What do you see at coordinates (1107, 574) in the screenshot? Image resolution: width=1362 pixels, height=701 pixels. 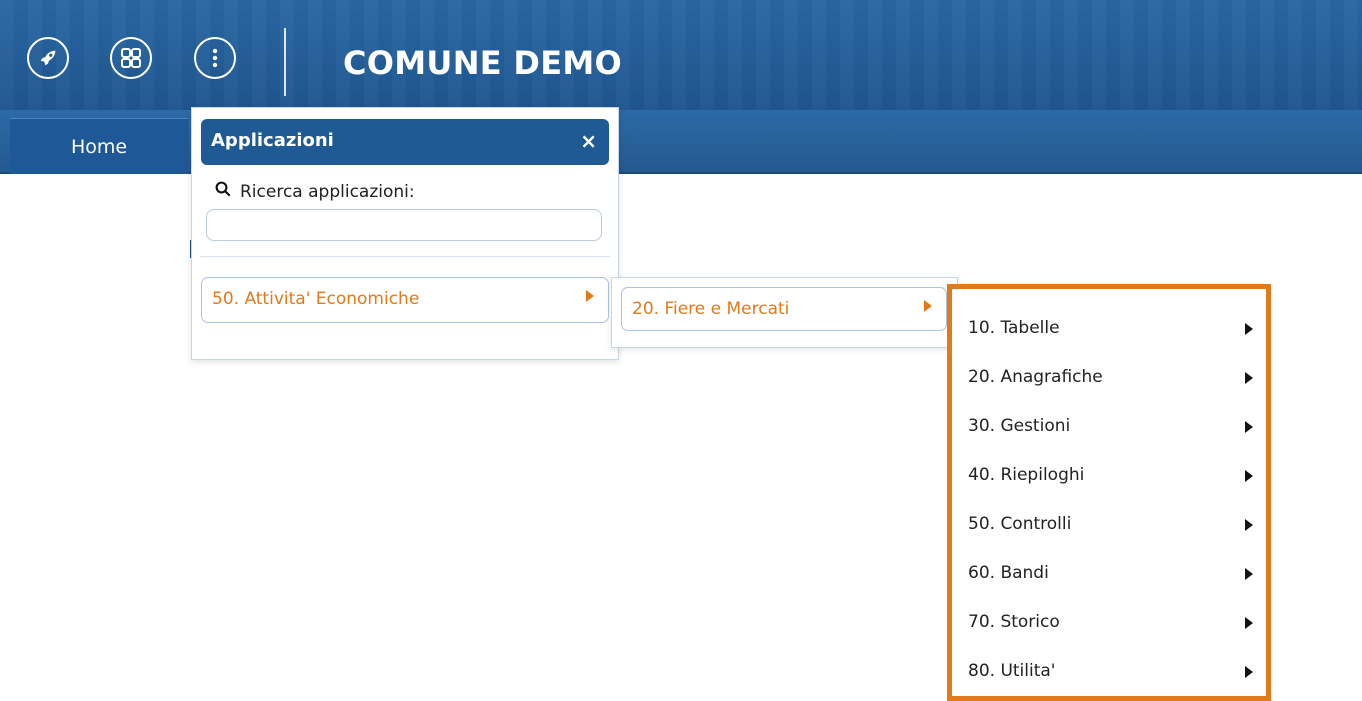 I see `submenu-item-bandi: 60. Bandi` at bounding box center [1107, 574].